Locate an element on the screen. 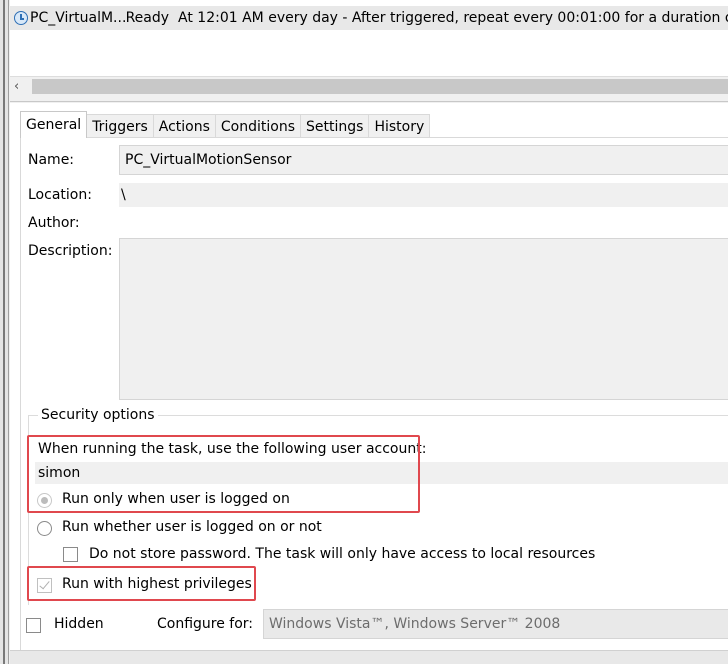  name-field: PC_VirtualMotionSensor is located at coordinates (423, 160).